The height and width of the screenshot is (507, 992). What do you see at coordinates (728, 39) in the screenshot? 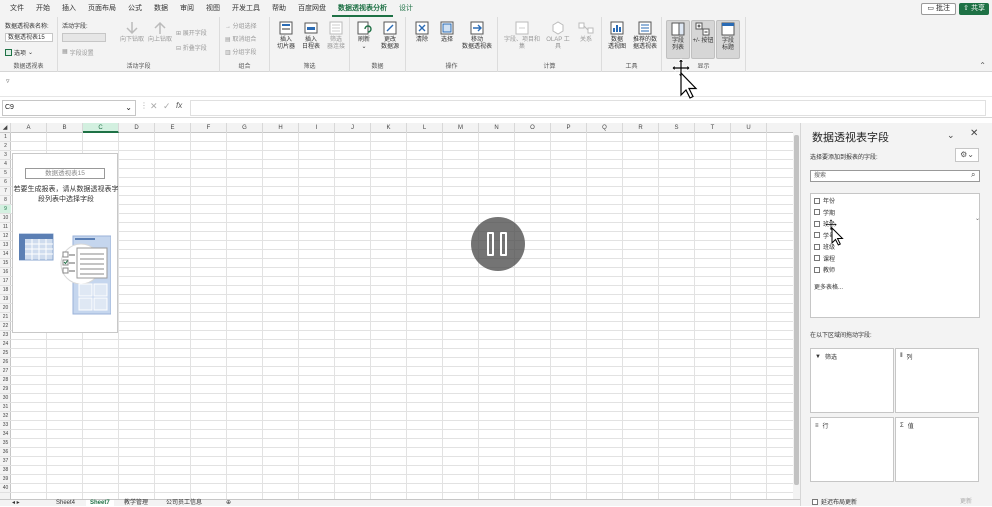
I see `field-headers-button: 字段 标题` at bounding box center [728, 39].